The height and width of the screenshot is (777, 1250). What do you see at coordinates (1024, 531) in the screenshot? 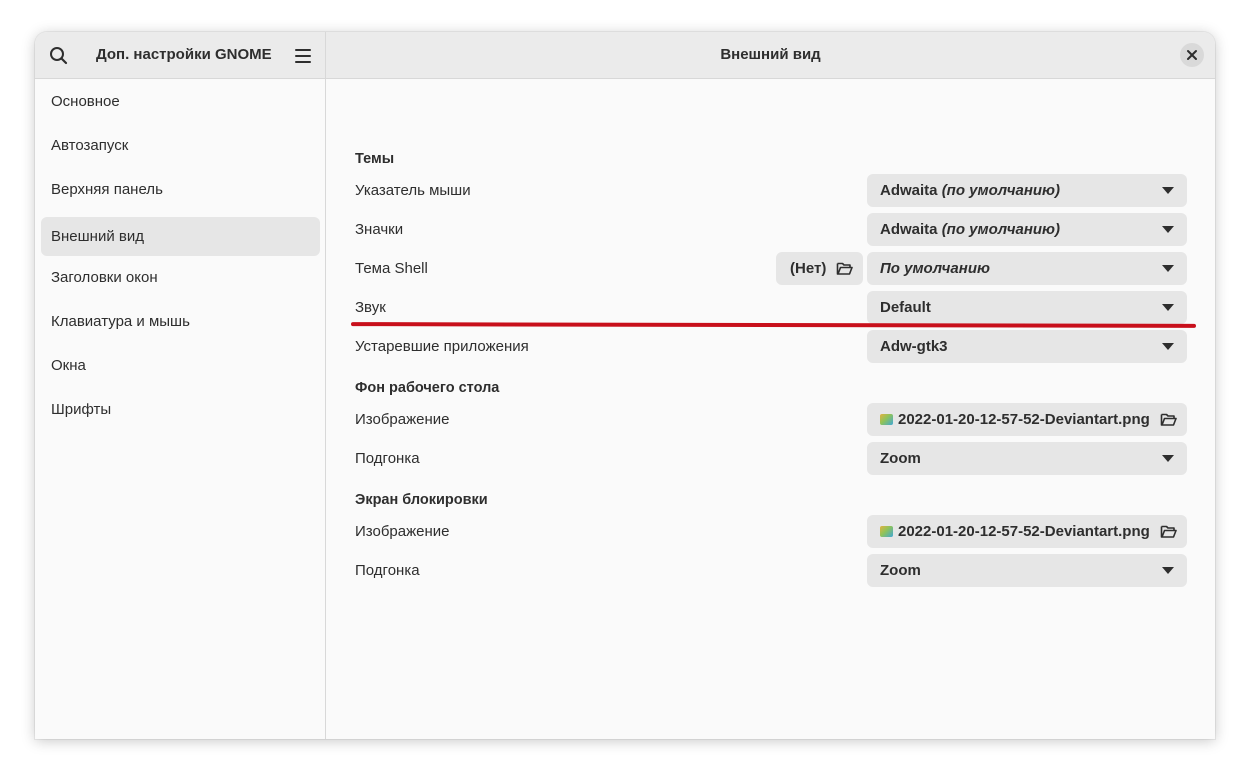
I see `lock-screen-image-filename: 2022-01-20-12-57-52-Deviantart.png` at bounding box center [1024, 531].